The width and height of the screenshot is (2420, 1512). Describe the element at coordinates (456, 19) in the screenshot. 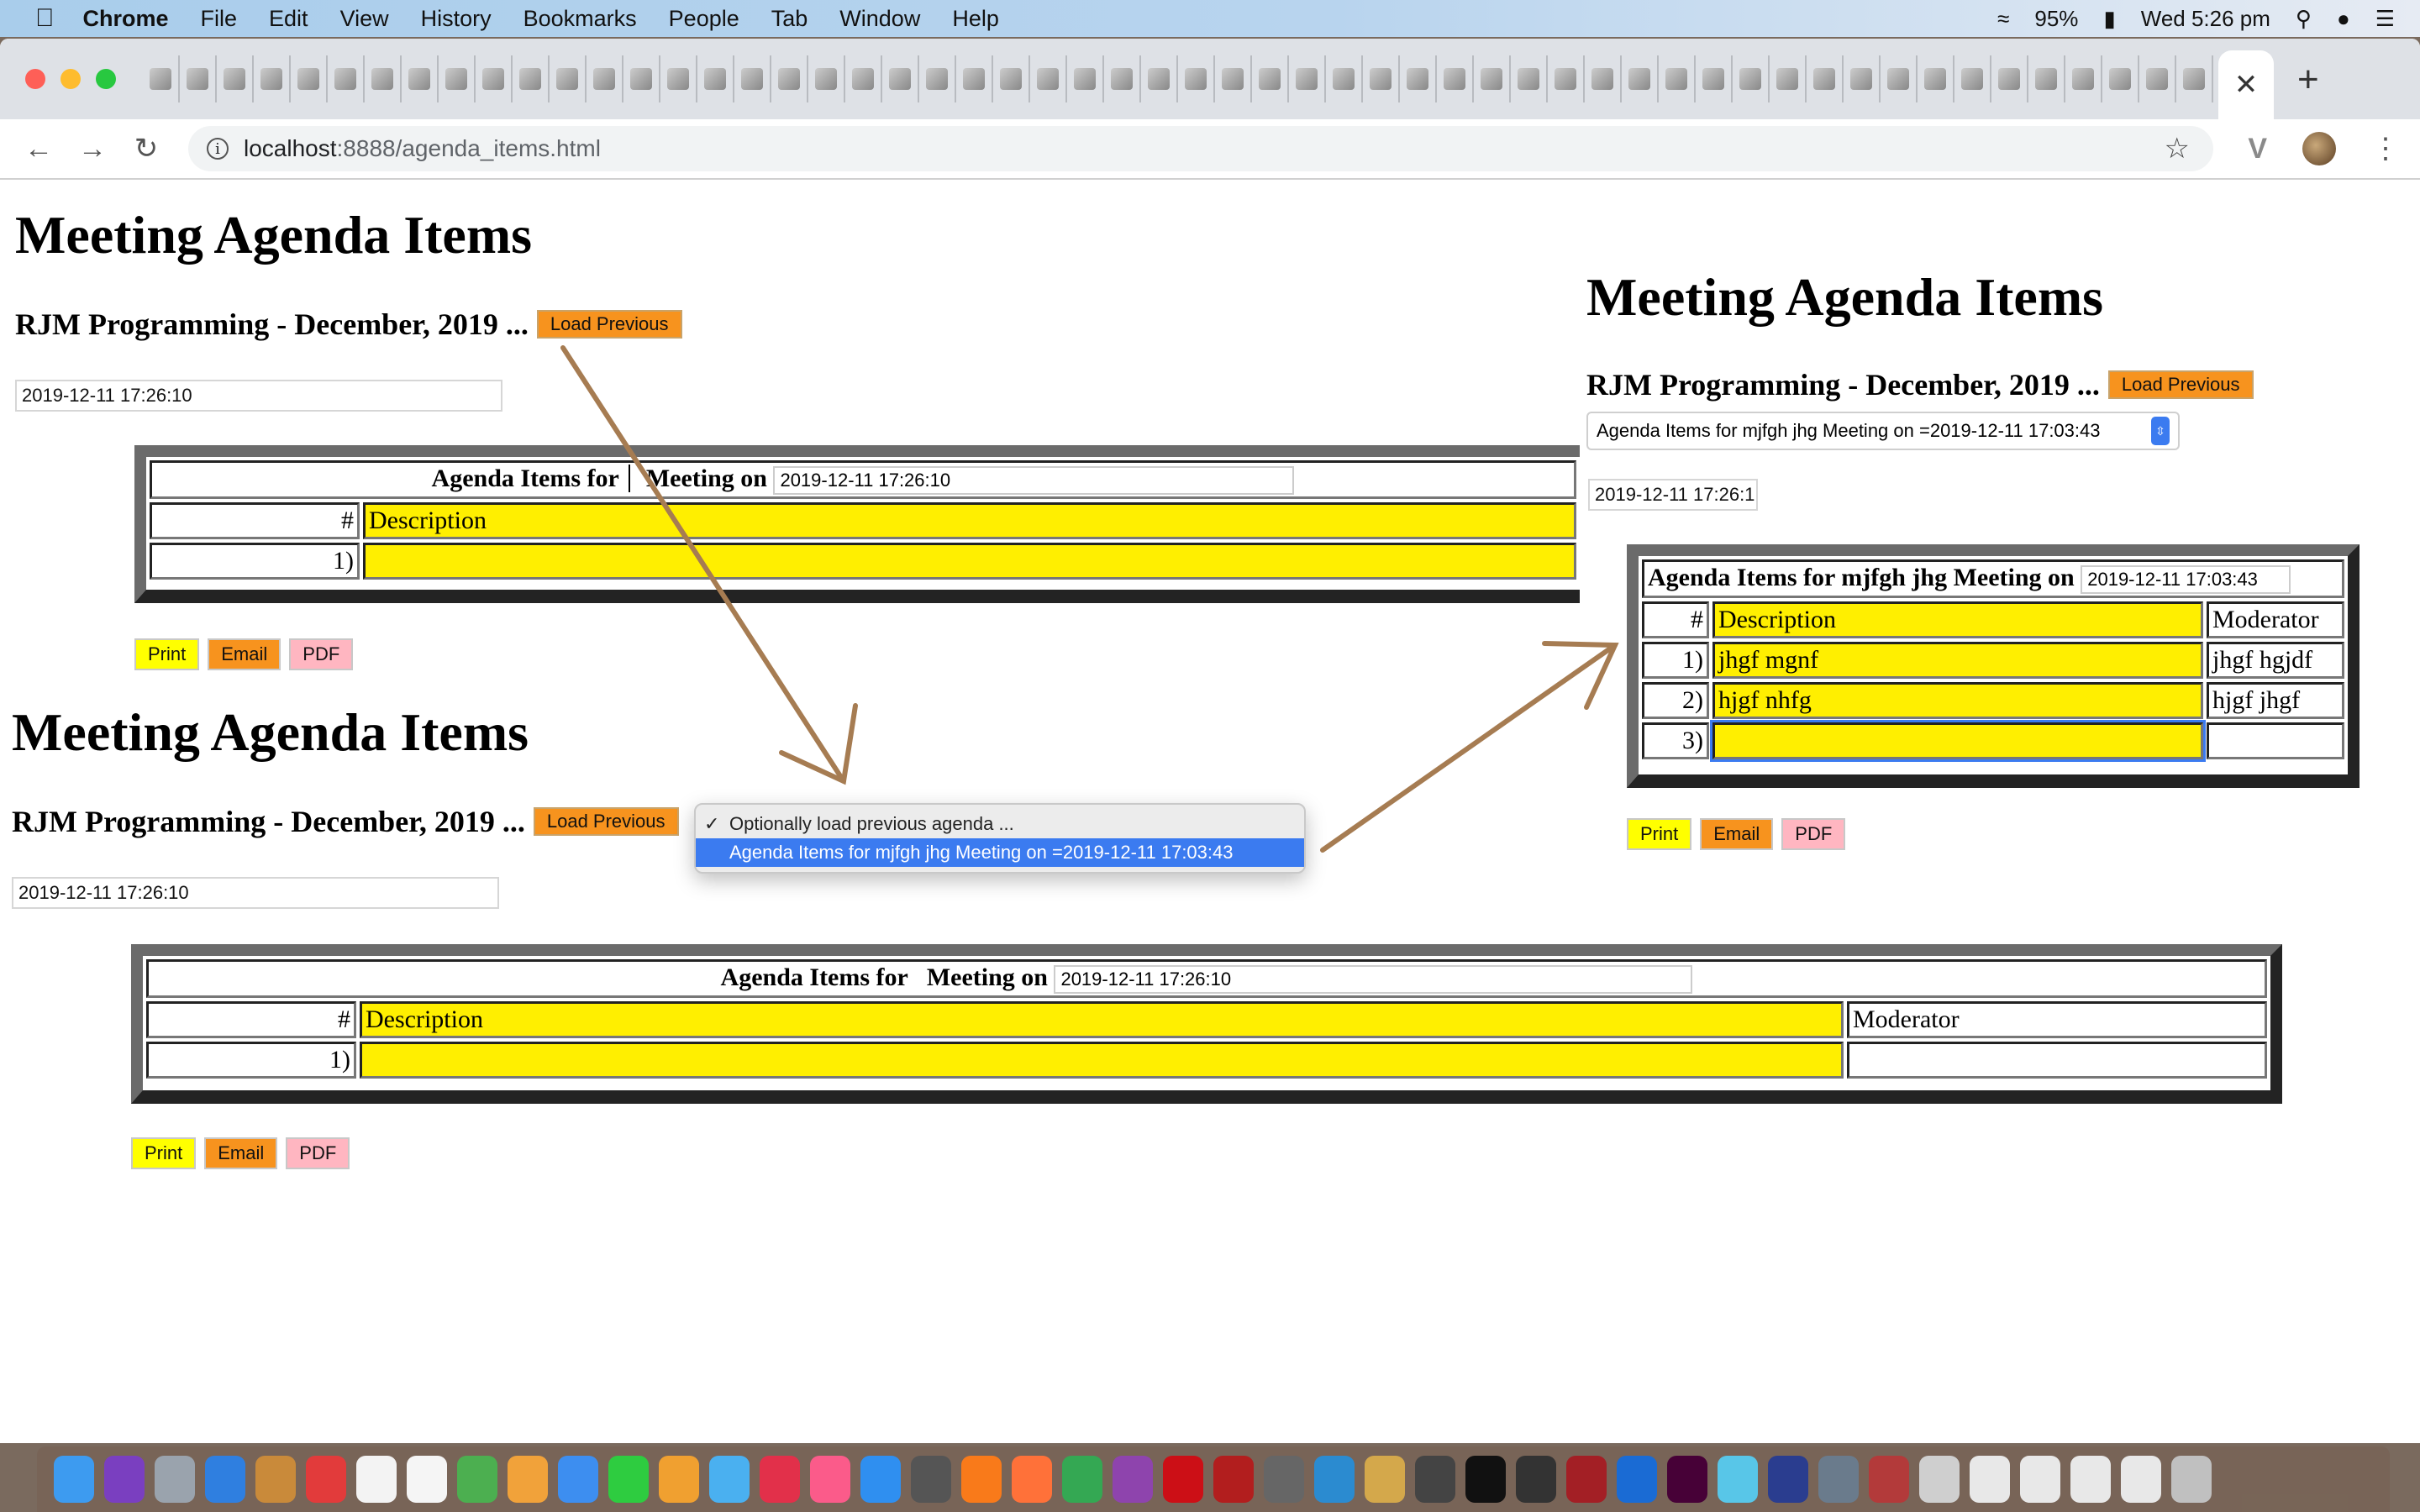

I see `menu-history: History` at that location.